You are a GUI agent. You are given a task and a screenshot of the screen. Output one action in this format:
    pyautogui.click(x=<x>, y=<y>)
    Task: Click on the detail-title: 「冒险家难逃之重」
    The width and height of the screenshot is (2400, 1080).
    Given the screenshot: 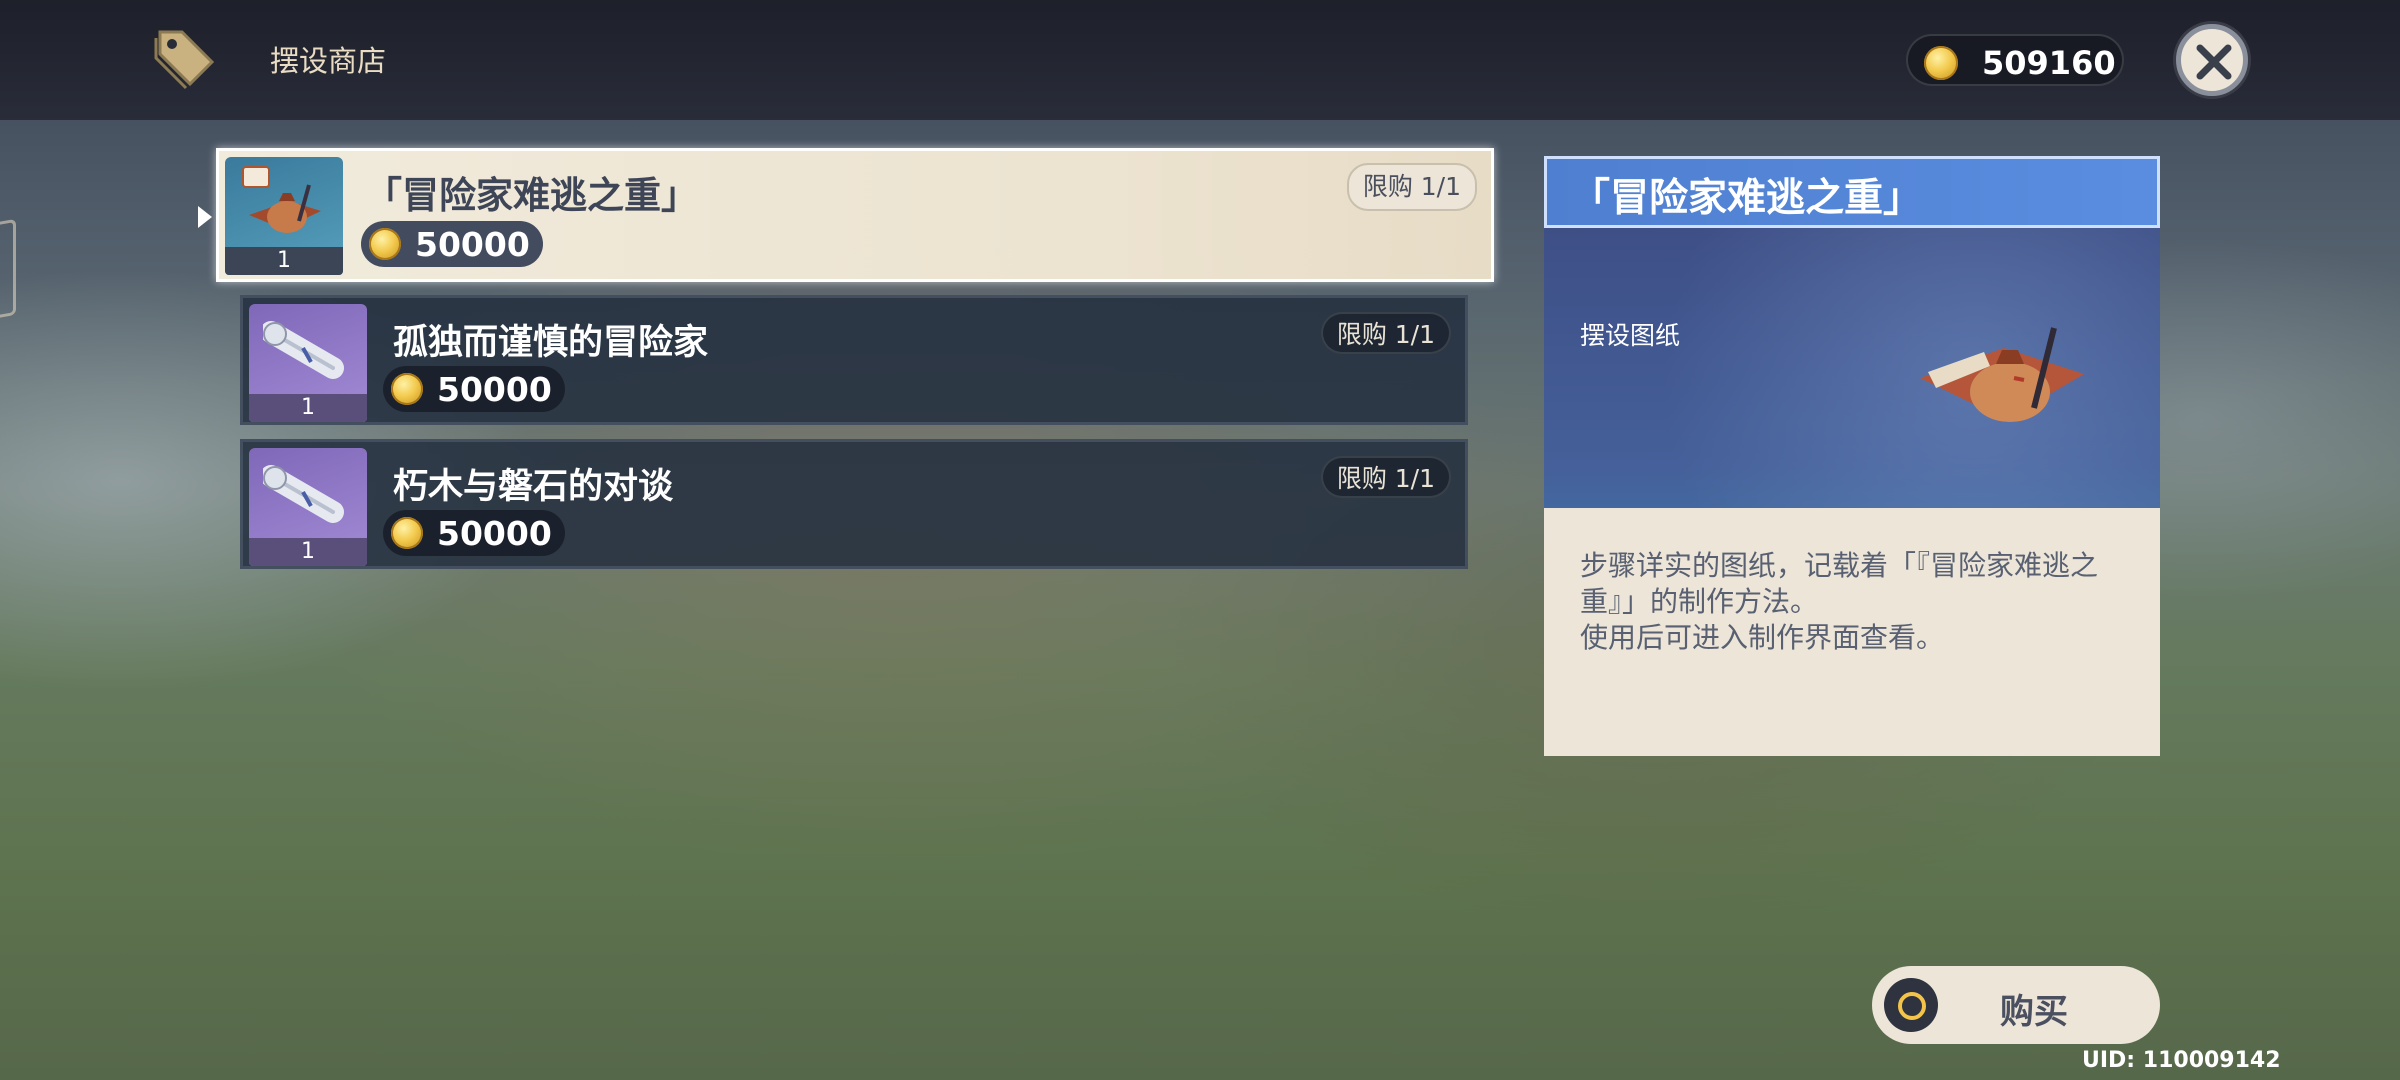 What is the action you would take?
    pyautogui.click(x=1747, y=198)
    